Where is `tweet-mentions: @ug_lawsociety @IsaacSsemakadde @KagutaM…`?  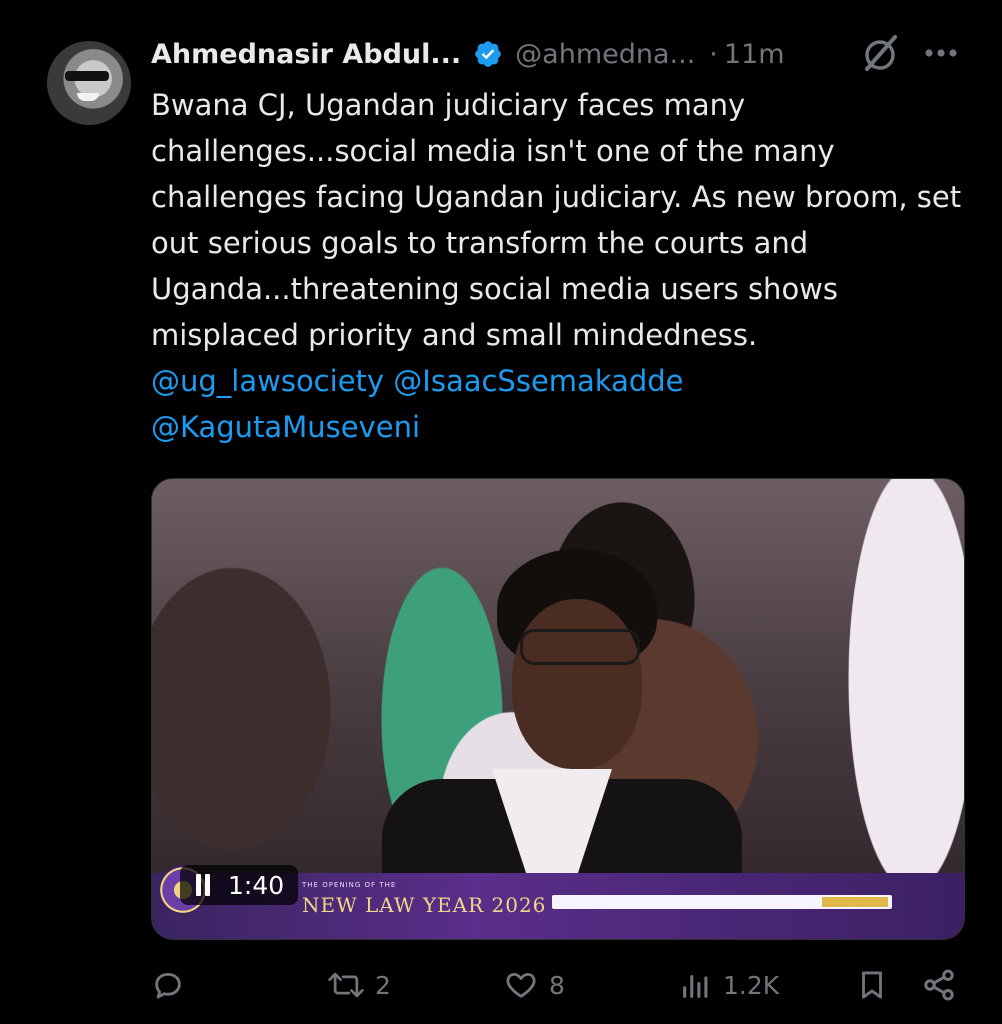
tweet-mentions: @ug_lawsociety @IsaacSsemakadde @KagutaM… is located at coordinates (561, 404).